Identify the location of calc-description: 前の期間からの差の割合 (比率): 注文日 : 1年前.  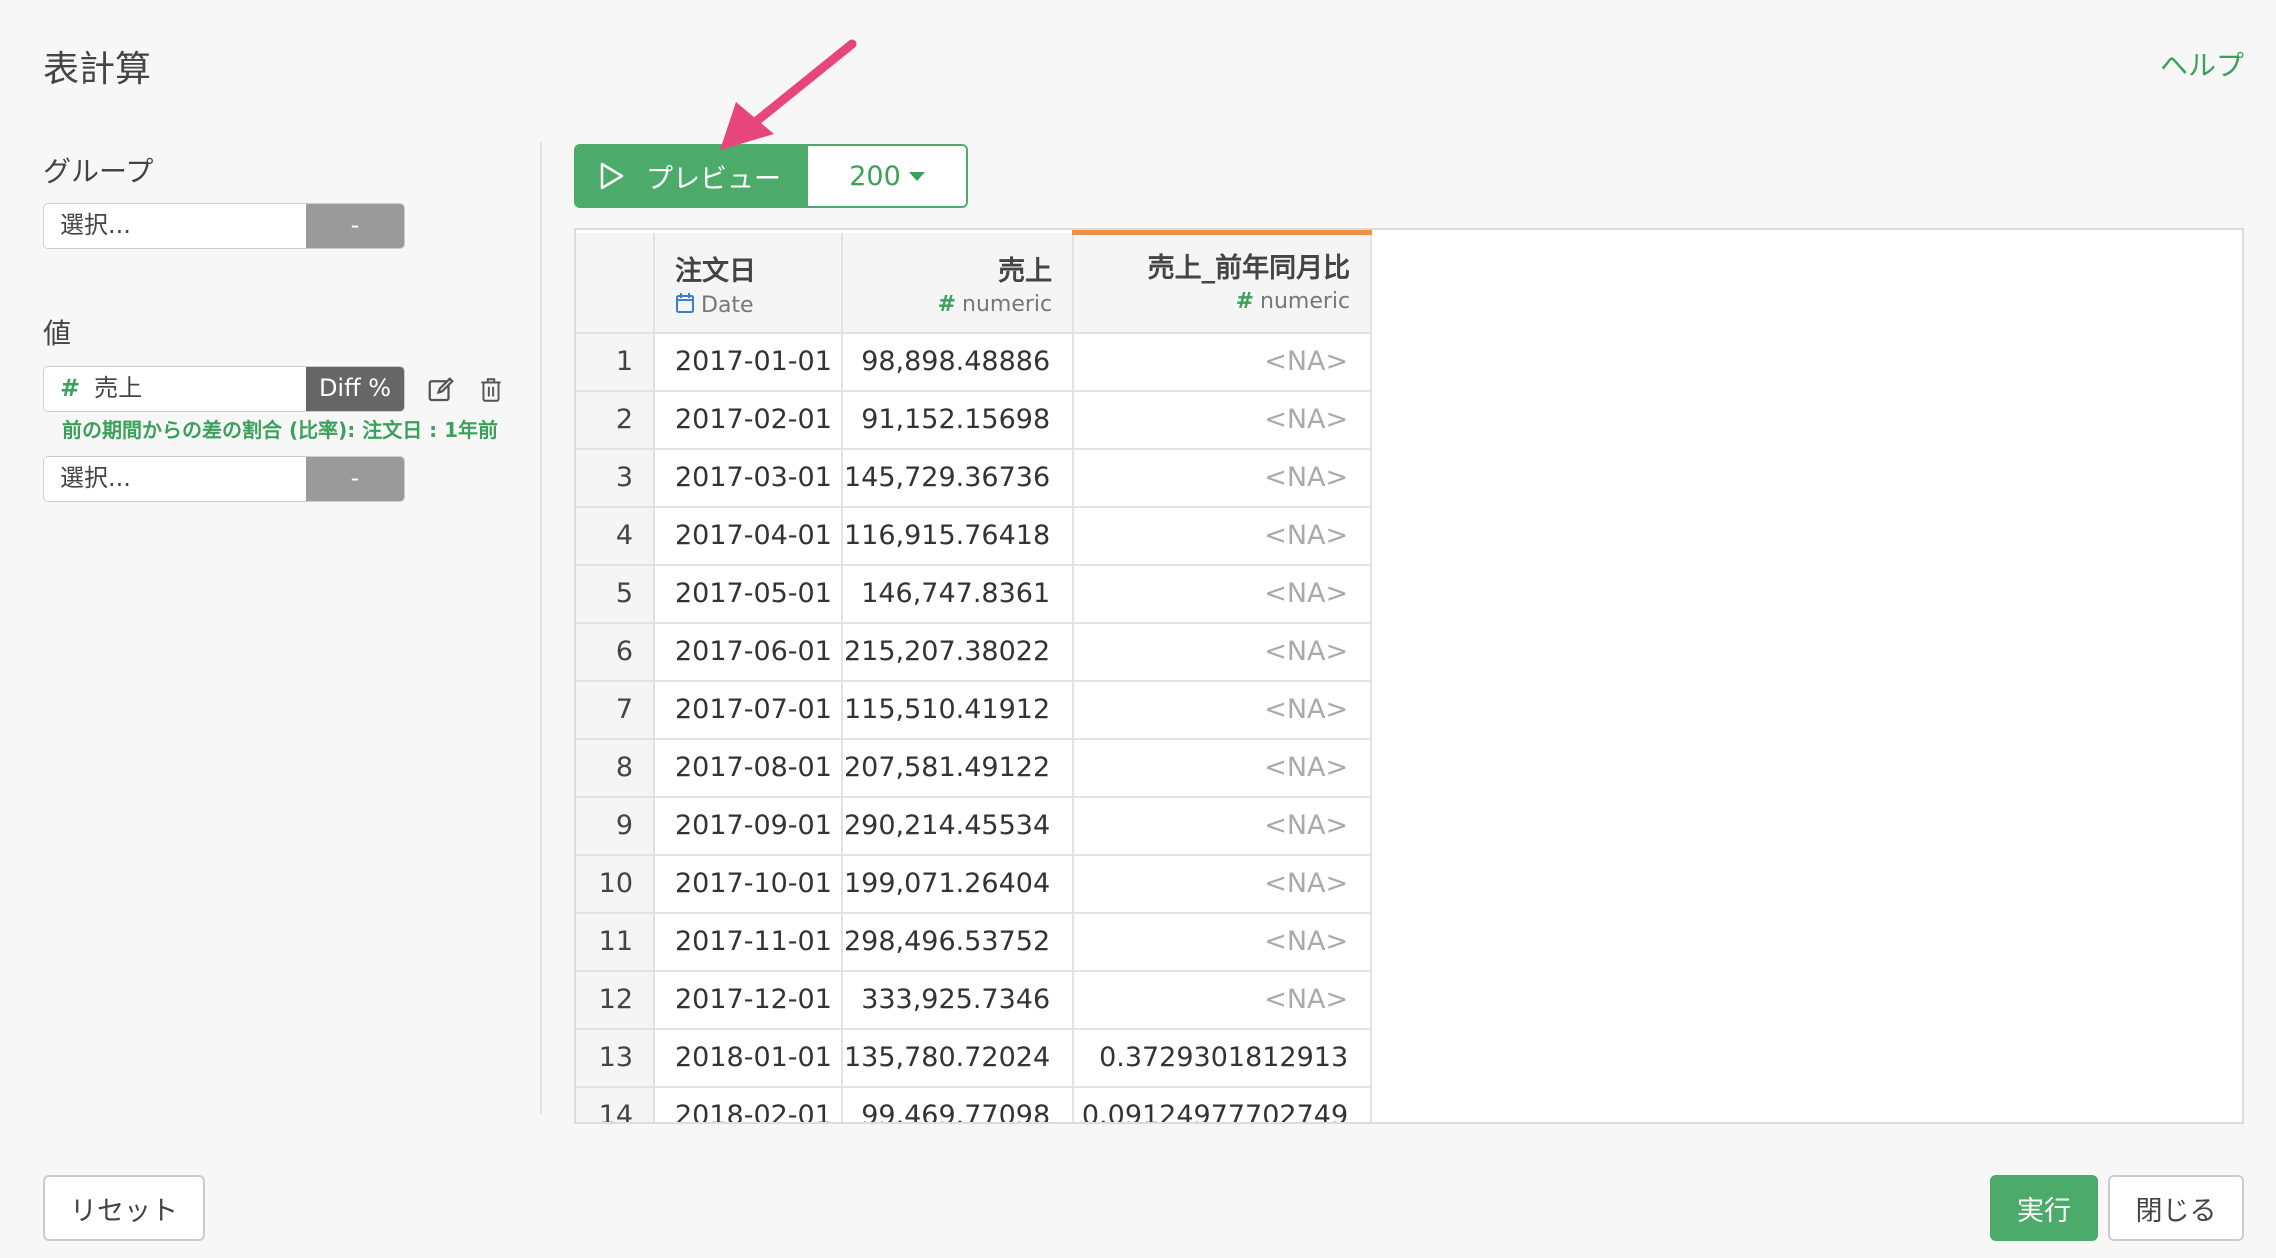
(280, 430).